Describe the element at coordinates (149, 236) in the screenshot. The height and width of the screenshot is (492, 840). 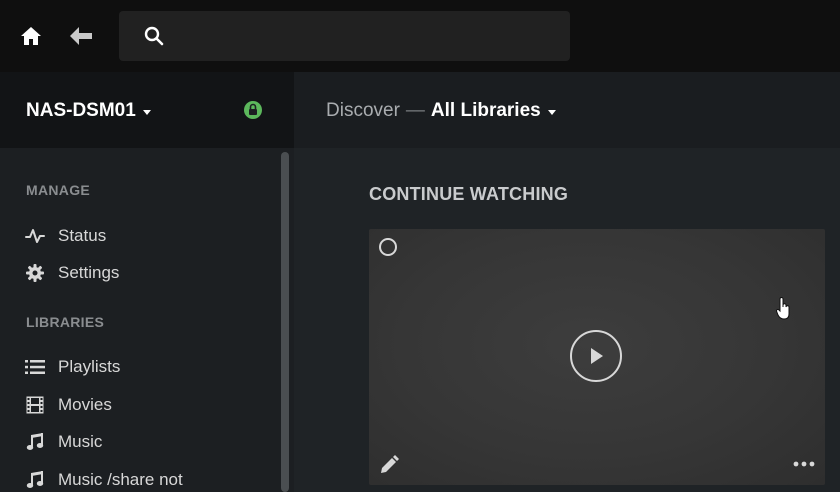
I see `sidebar-item-status: Status` at that location.